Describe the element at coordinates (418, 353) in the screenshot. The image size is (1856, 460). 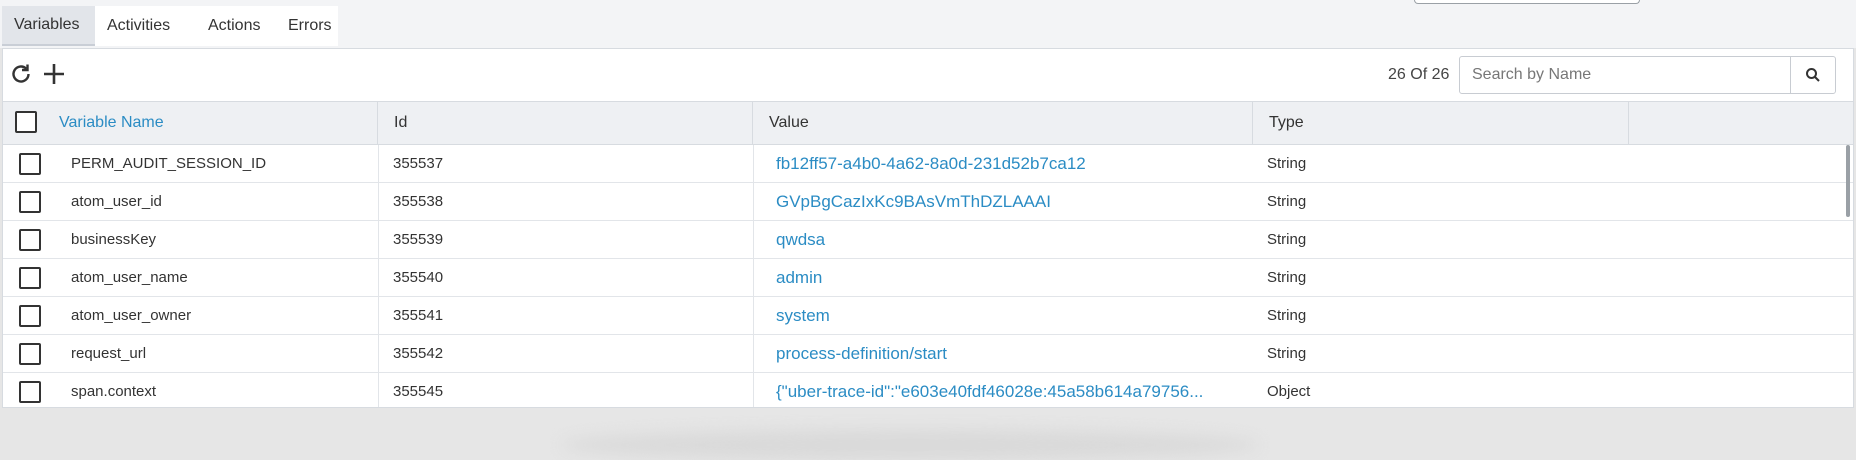
I see `variable-id: 355542` at that location.